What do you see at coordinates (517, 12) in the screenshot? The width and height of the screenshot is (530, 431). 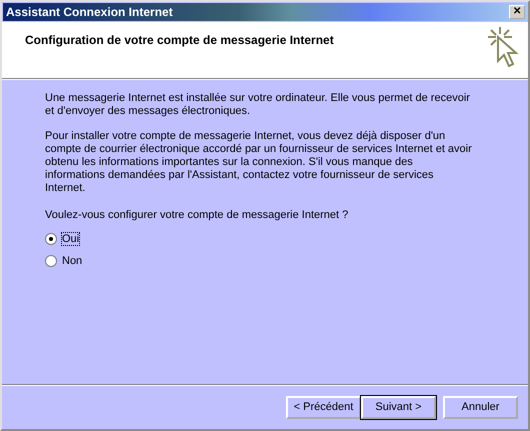 I see `close-button: ✕` at bounding box center [517, 12].